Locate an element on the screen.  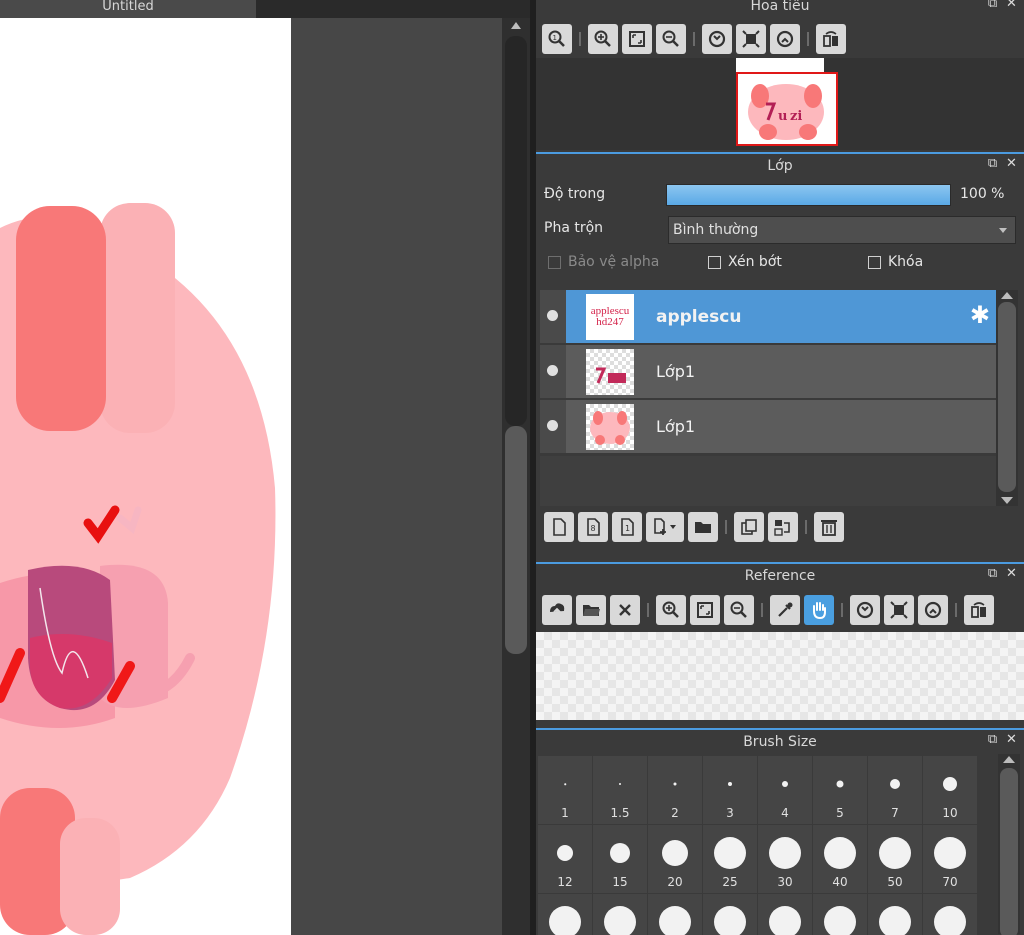
layer-row-lop1: Lớp1 is located at coordinates (768, 371).